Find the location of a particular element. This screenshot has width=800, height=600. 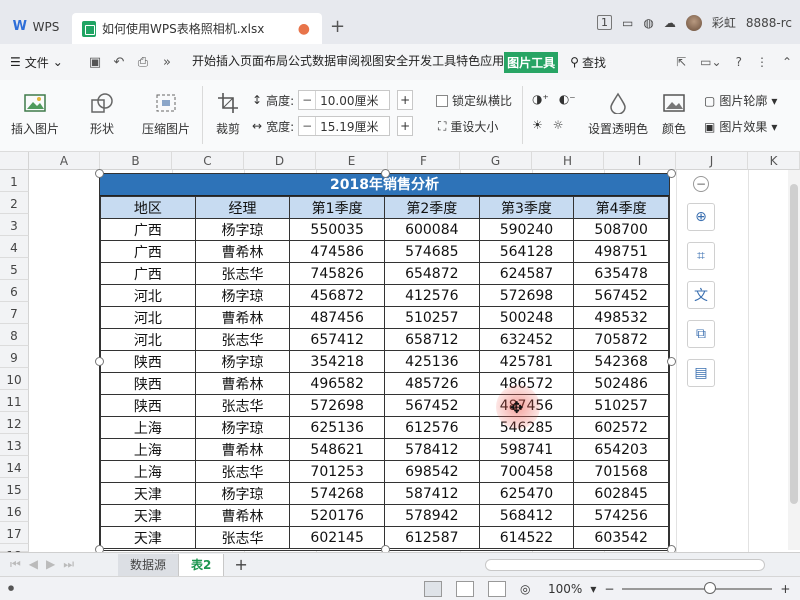

zoom-level: 100% is located at coordinates (565, 589).